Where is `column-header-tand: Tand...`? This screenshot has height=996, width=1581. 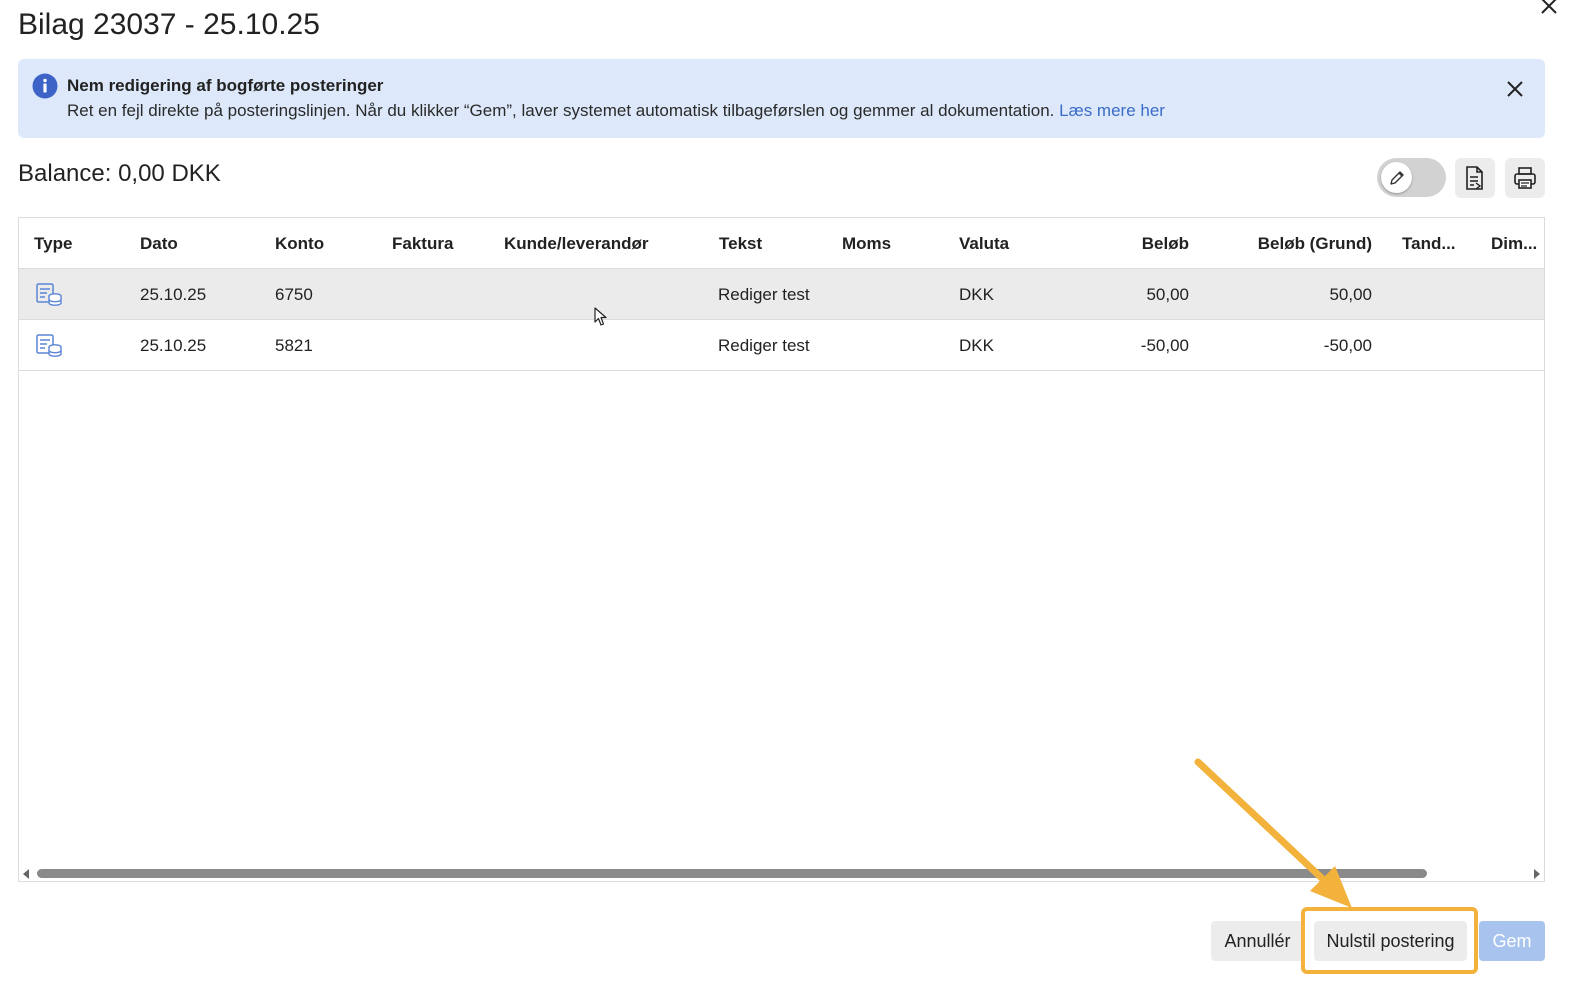
column-header-tand: Tand... is located at coordinates (1429, 243).